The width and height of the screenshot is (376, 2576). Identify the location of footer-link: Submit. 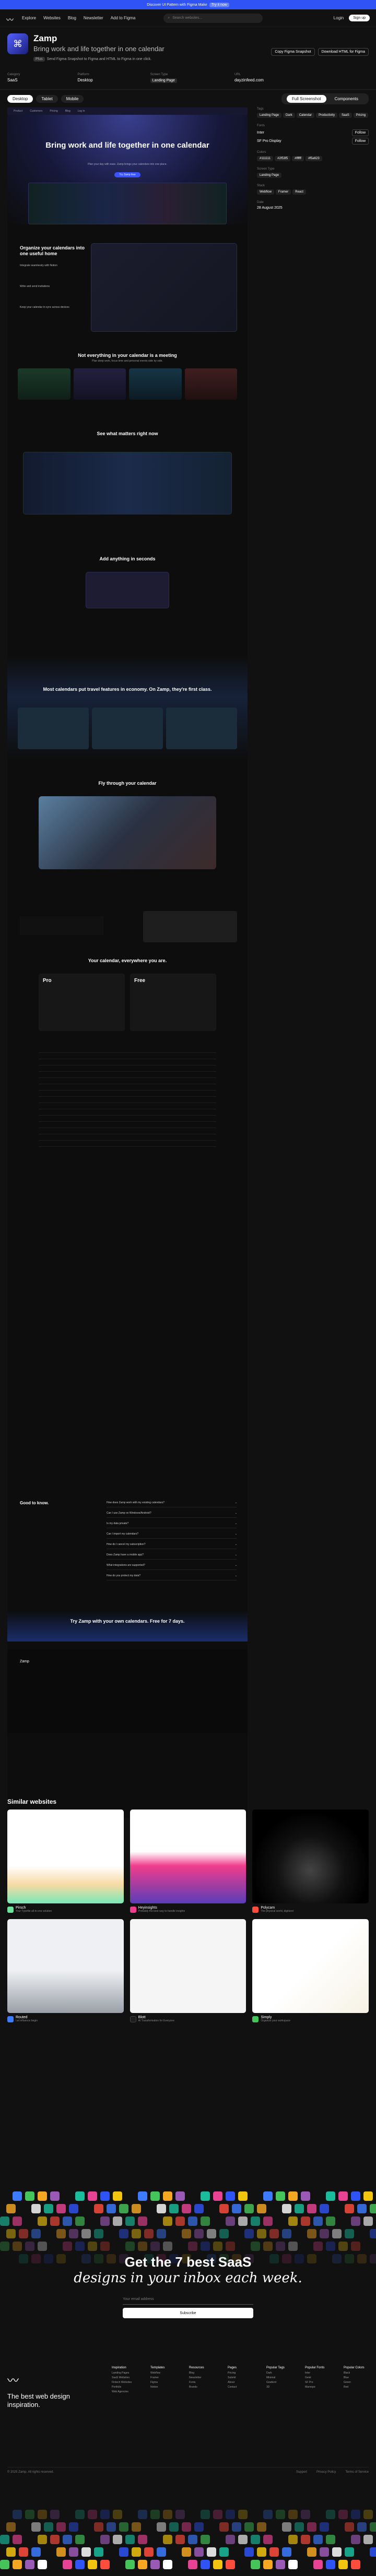
(243, 2377).